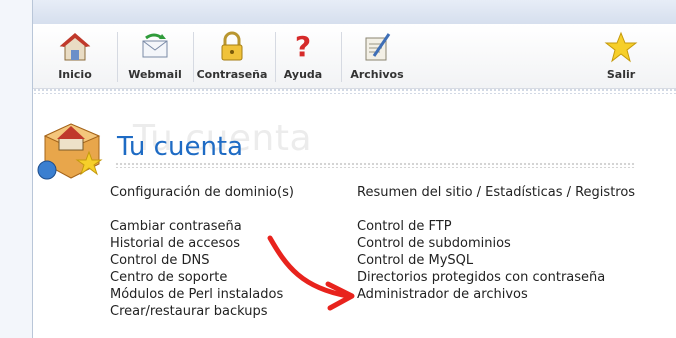 This screenshot has height=338, width=676. What do you see at coordinates (202, 192) in the screenshot?
I see `link-domain-config: Configuración de dominio(s)` at bounding box center [202, 192].